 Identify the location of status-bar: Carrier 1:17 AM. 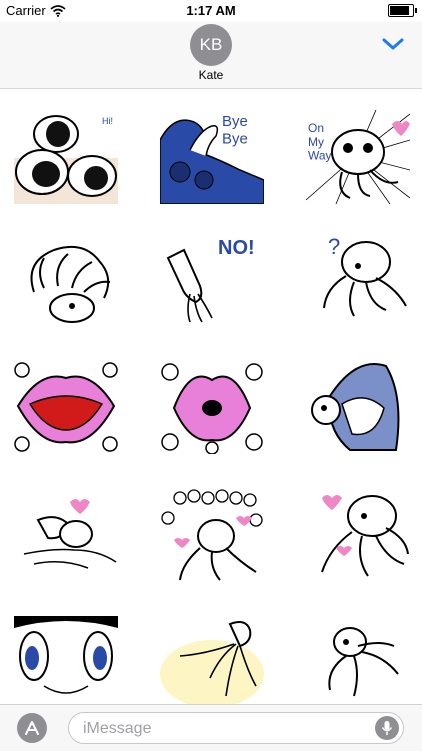
(211, 11).